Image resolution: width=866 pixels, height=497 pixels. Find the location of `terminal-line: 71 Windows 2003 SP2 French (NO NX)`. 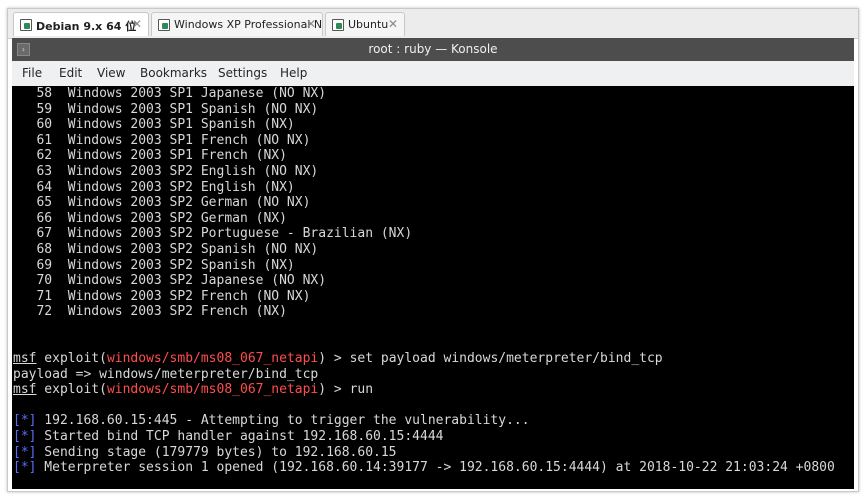

terminal-line: 71 Windows 2003 SP2 French (NO NX) is located at coordinates (162, 296).